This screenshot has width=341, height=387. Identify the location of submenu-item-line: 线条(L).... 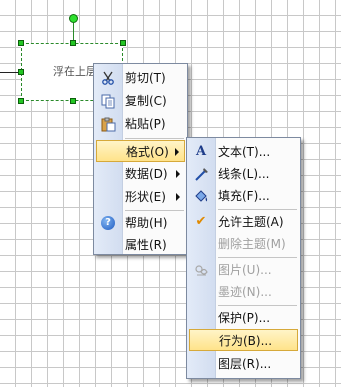
(243, 174).